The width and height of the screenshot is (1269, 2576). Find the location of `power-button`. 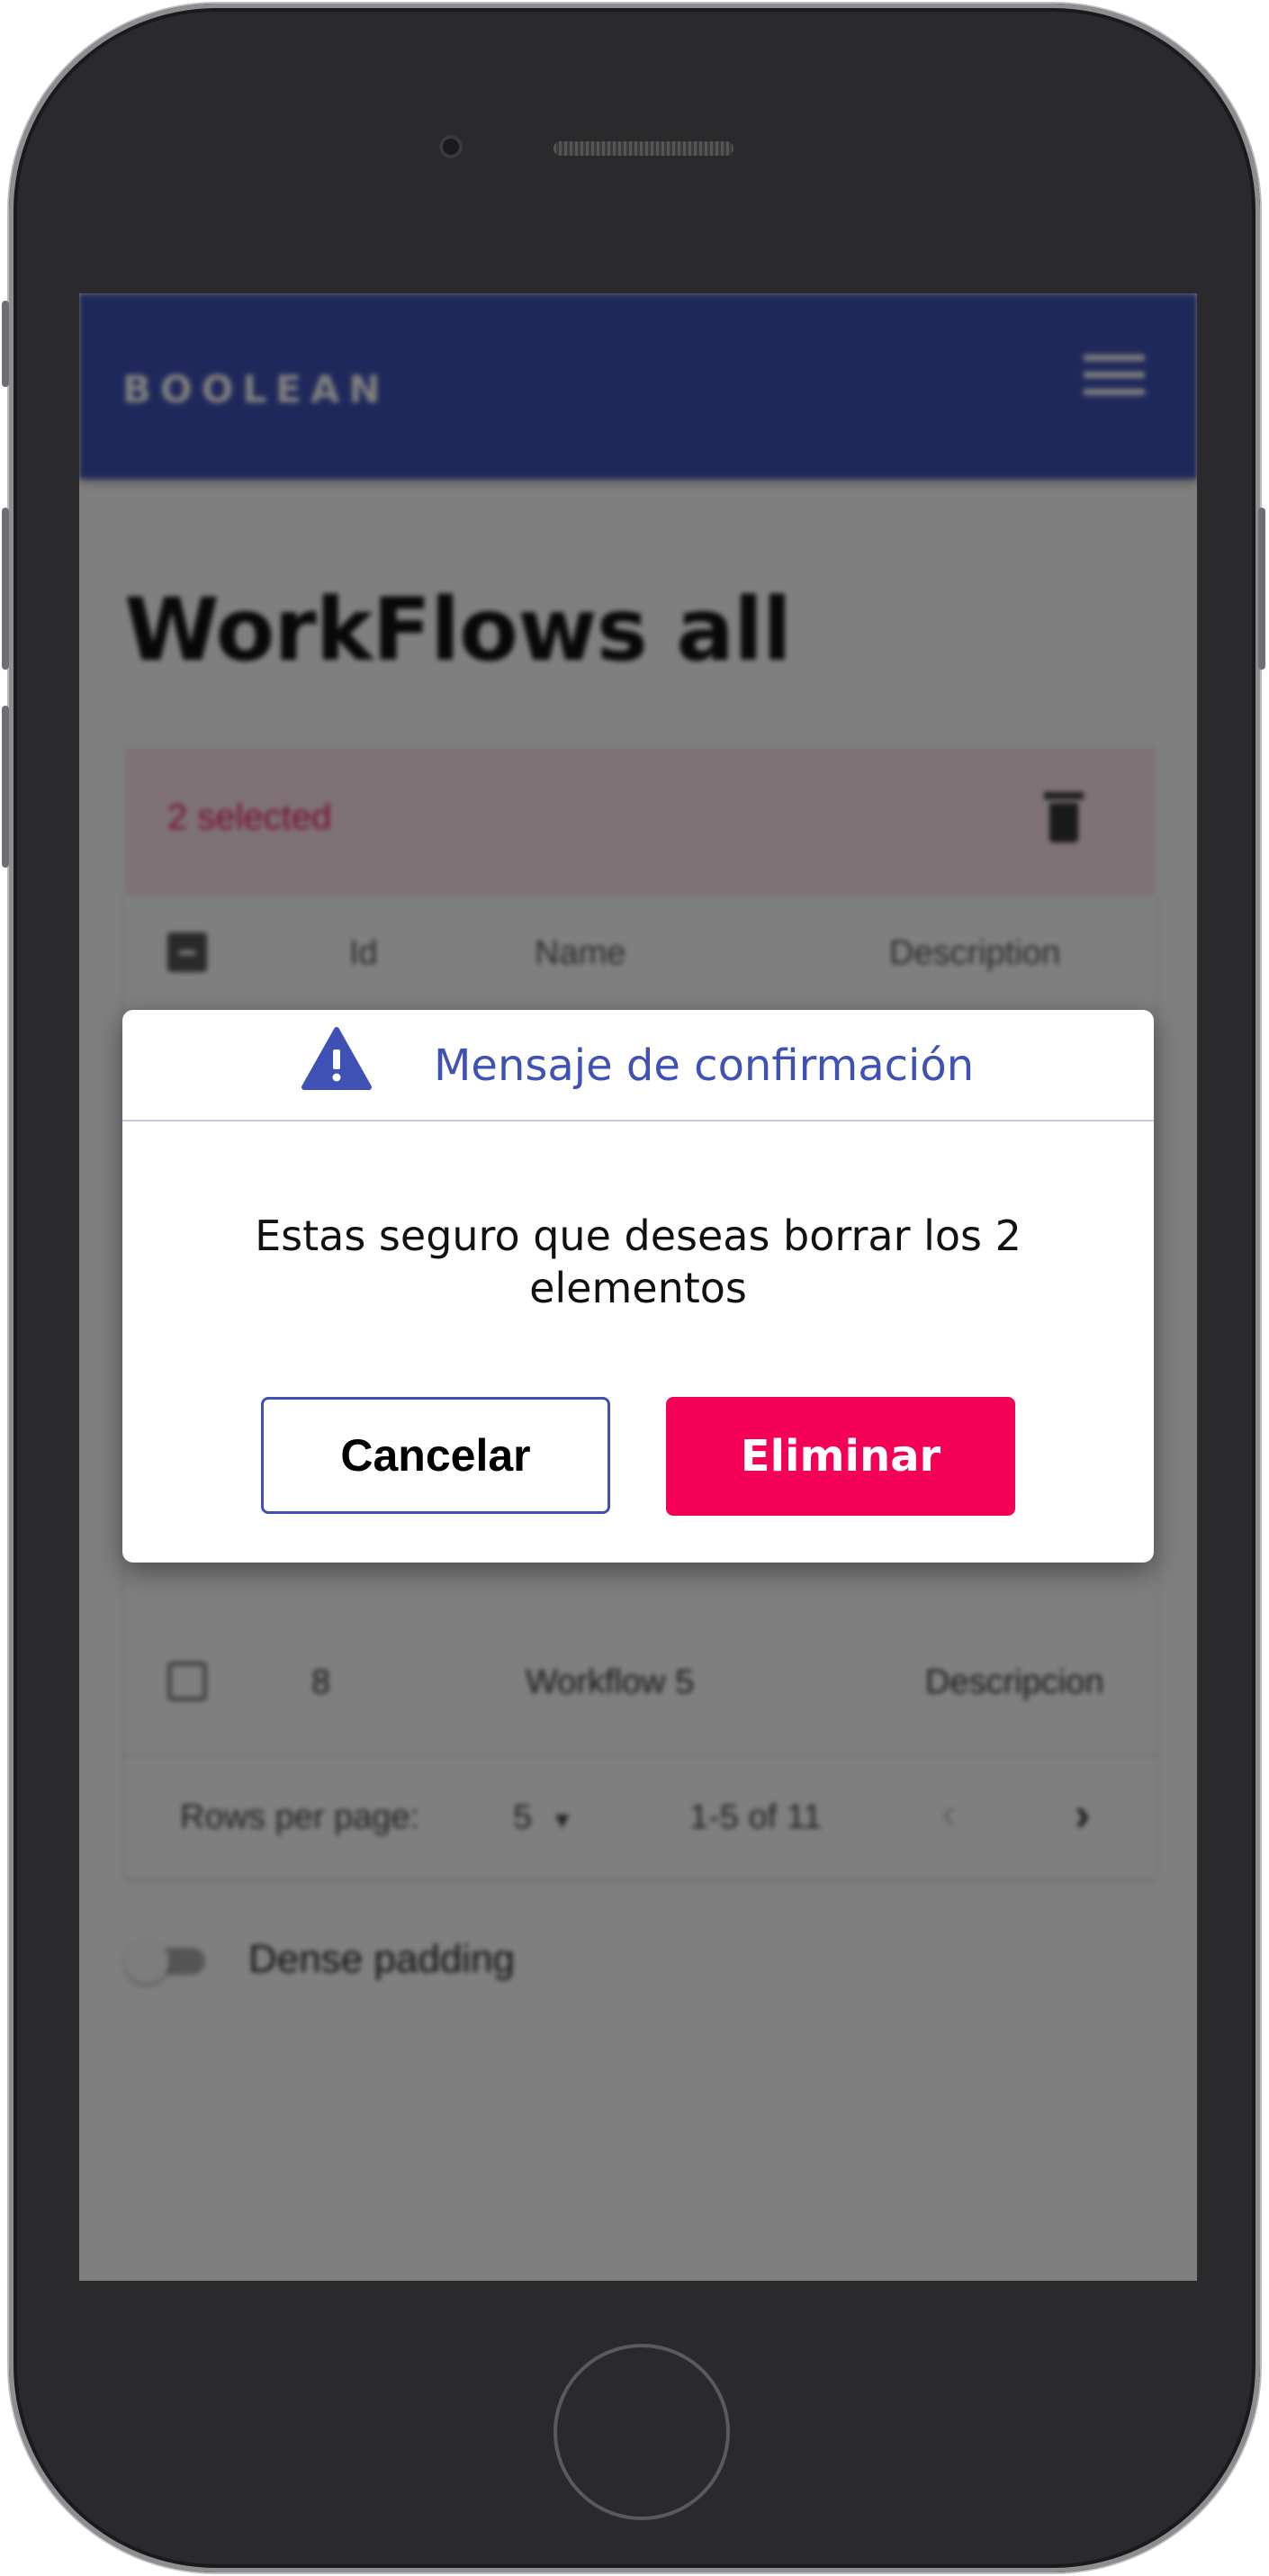

power-button is located at coordinates (1261, 589).